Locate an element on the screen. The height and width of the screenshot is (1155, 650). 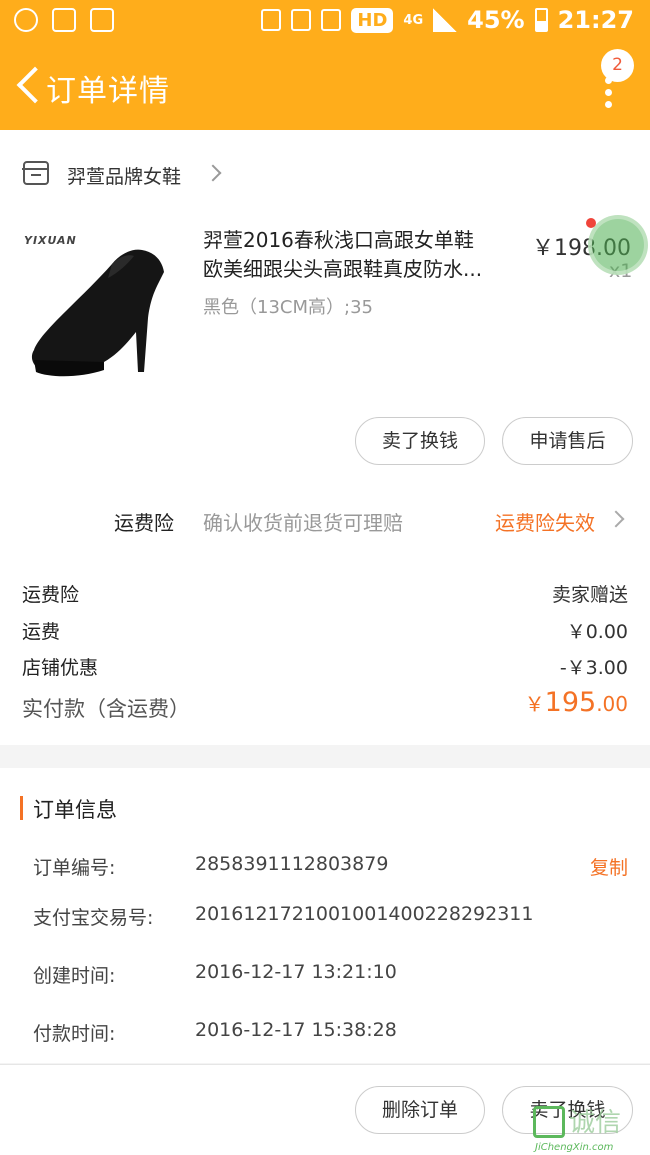
fee-value: 卖家赠送 is located at coordinates (589, 595).